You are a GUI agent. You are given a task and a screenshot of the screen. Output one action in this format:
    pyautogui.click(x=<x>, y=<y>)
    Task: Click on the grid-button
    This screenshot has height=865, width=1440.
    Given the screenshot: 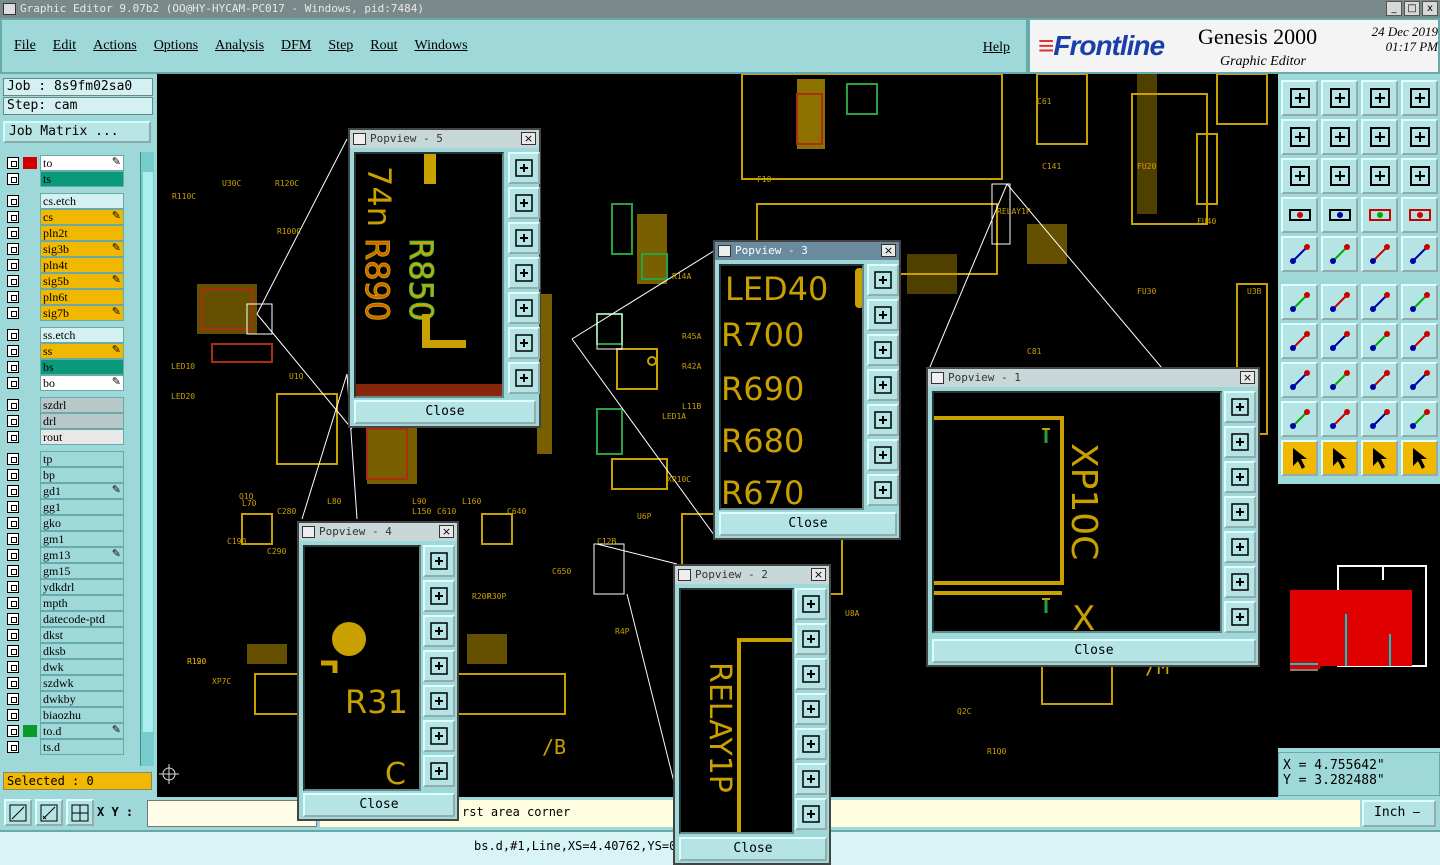 What is the action you would take?
    pyautogui.click(x=80, y=812)
    